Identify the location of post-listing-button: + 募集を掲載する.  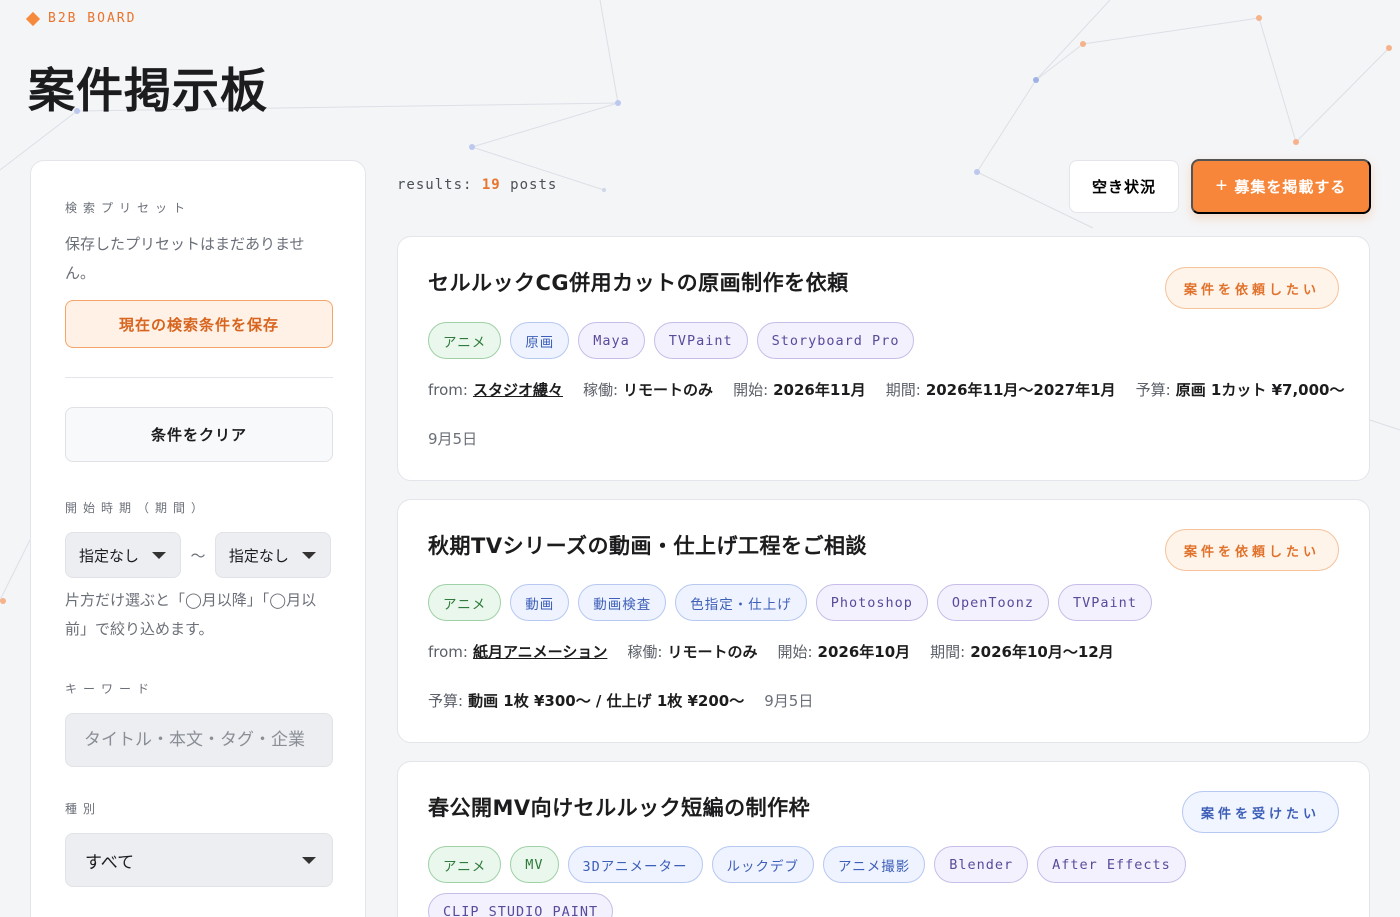
(1281, 186).